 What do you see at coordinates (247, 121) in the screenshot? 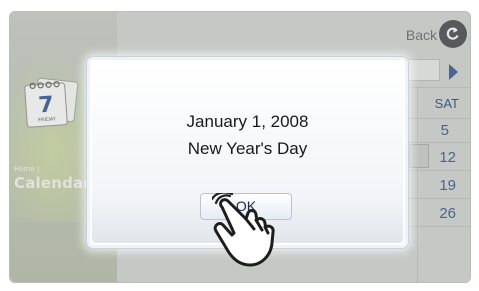
I see `dialog-date: January 1, 2008` at bounding box center [247, 121].